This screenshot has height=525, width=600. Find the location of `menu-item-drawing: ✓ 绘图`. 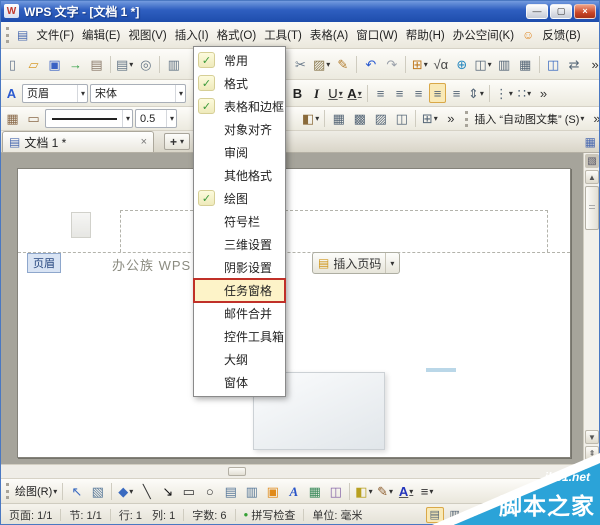

menu-item-drawing: ✓ 绘图 is located at coordinates (239, 198).